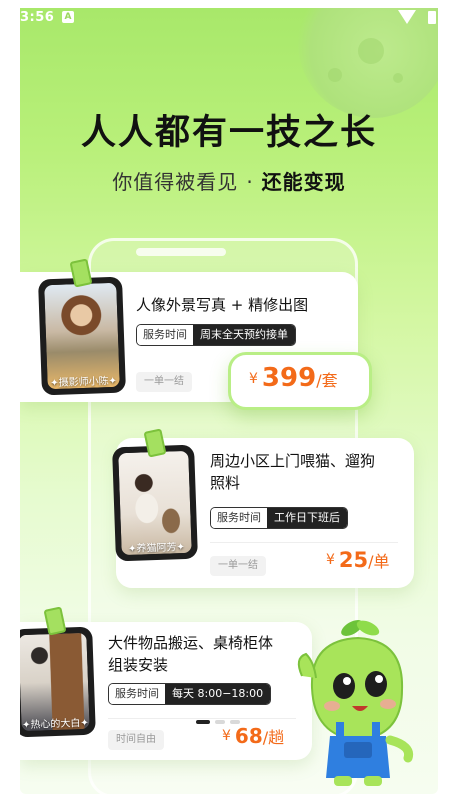  What do you see at coordinates (58, 682) in the screenshot?
I see `avatar-badge-mover: ✦热心的大白✦` at bounding box center [58, 682].